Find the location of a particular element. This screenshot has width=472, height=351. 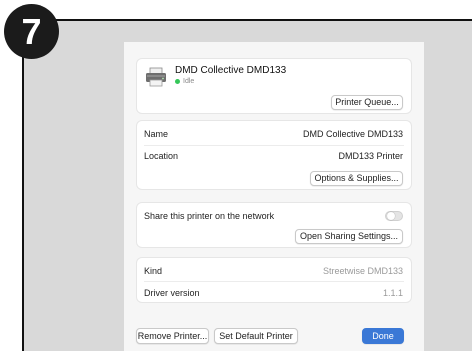

done-button: Done is located at coordinates (383, 336).